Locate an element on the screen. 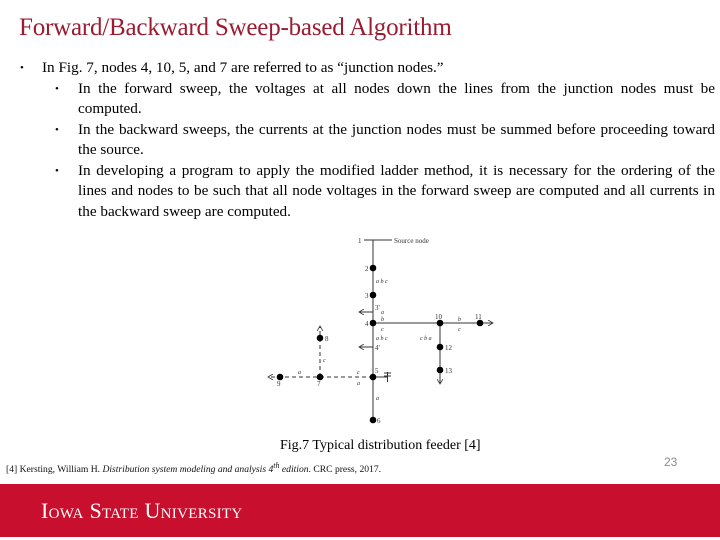 Image resolution: width=720 pixels, height=540 pixels. footer-bar: Iowa State University is located at coordinates (360, 510).